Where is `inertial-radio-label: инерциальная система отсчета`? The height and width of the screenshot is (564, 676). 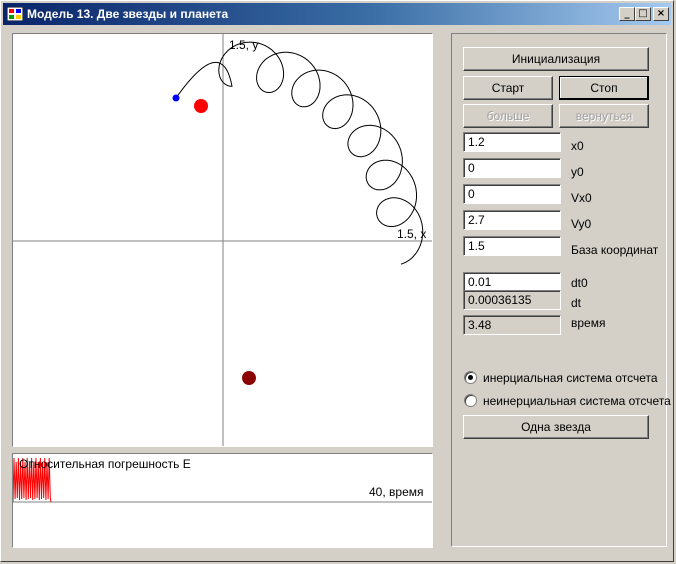 inertial-radio-label: инерциальная система отсчета is located at coordinates (570, 378).